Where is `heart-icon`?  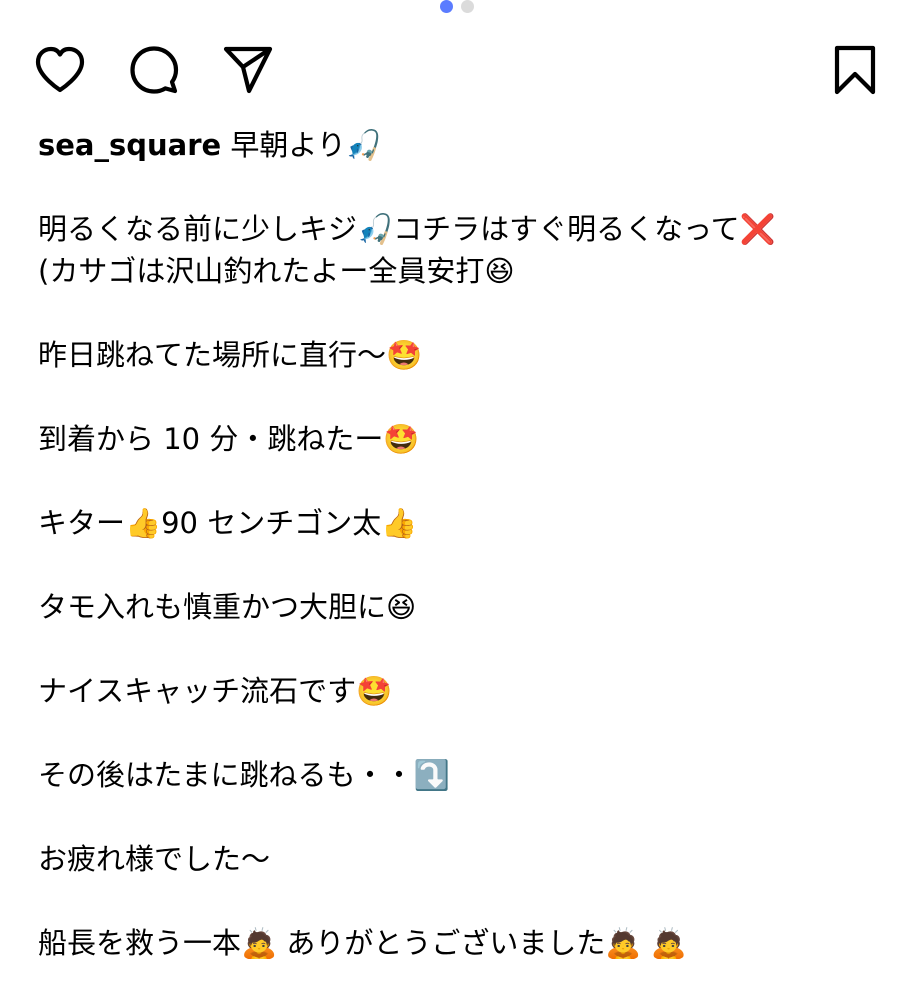 heart-icon is located at coordinates (60, 70).